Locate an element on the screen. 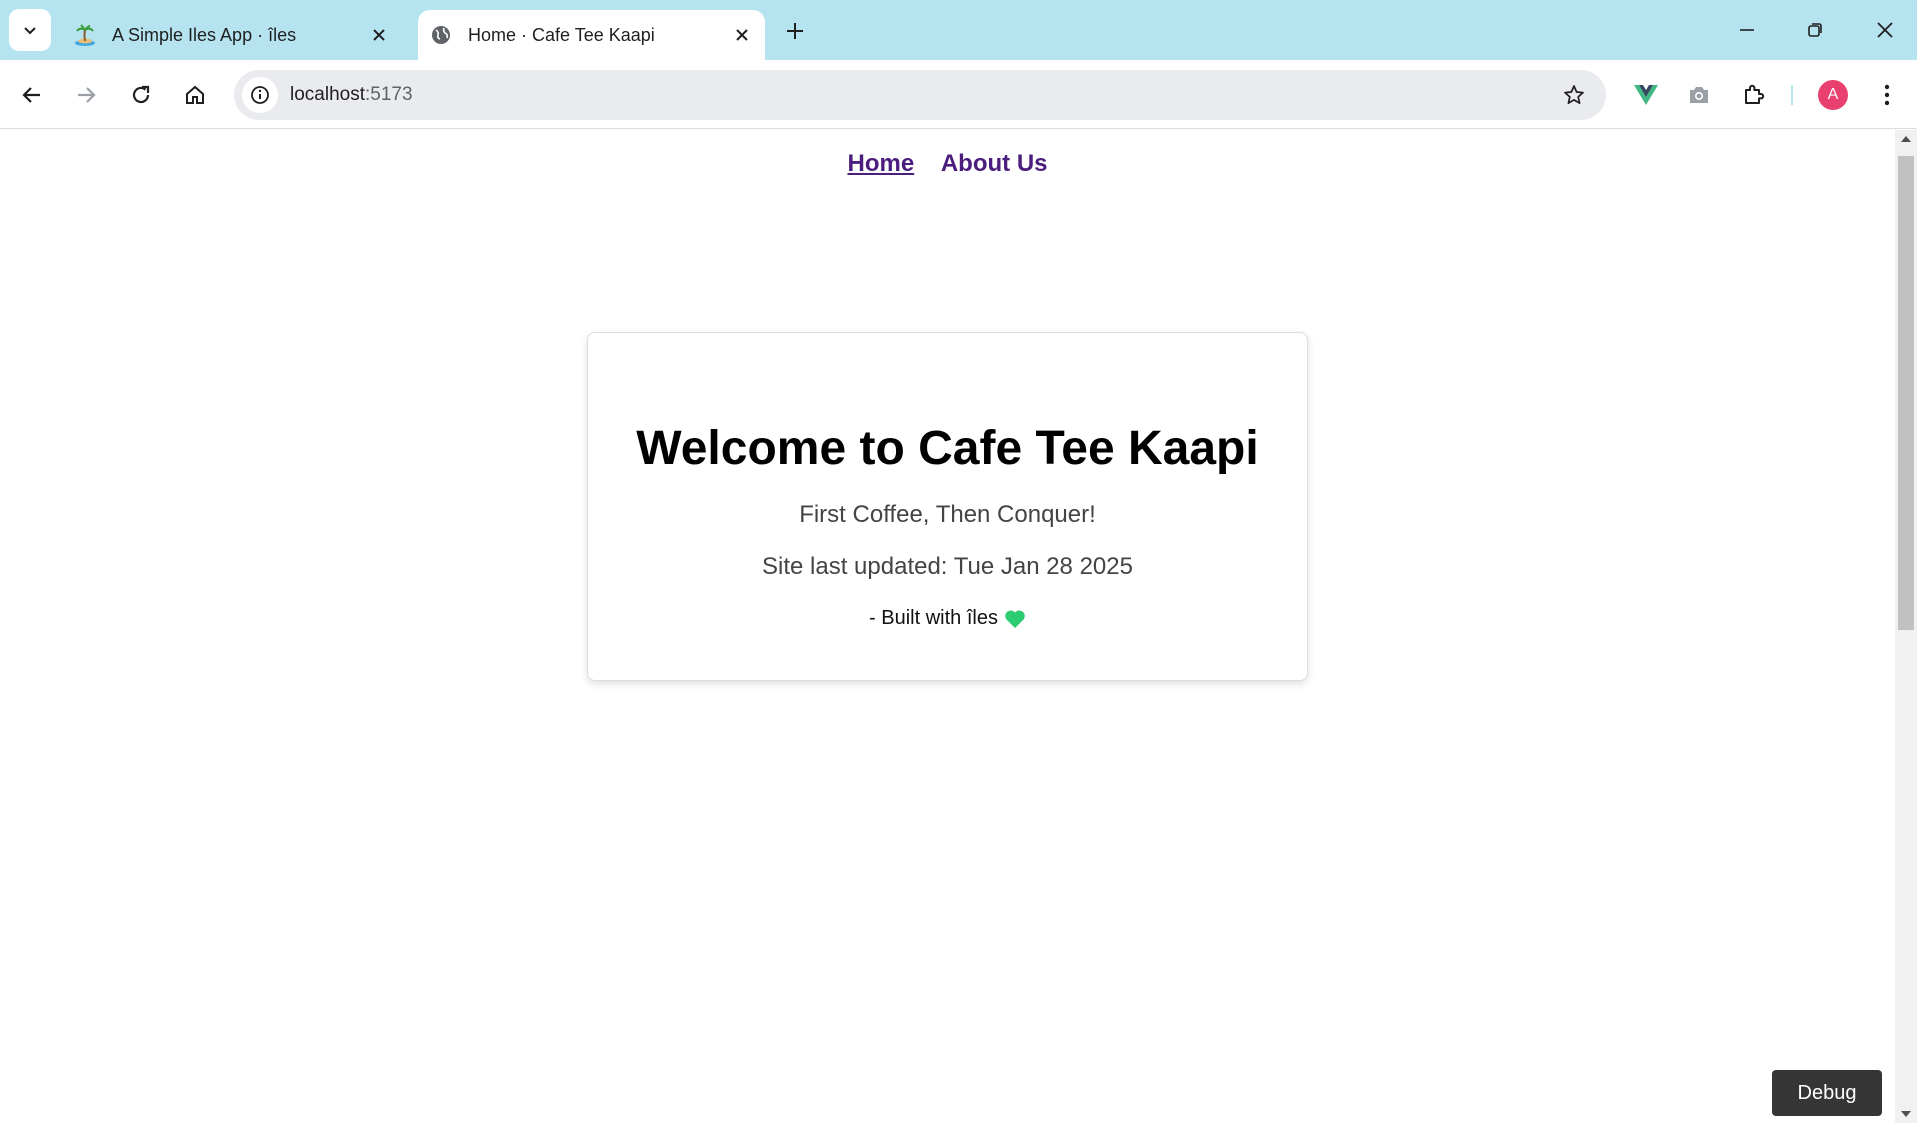 The image size is (1917, 1123). kebab-menu-icon is located at coordinates (1887, 95).